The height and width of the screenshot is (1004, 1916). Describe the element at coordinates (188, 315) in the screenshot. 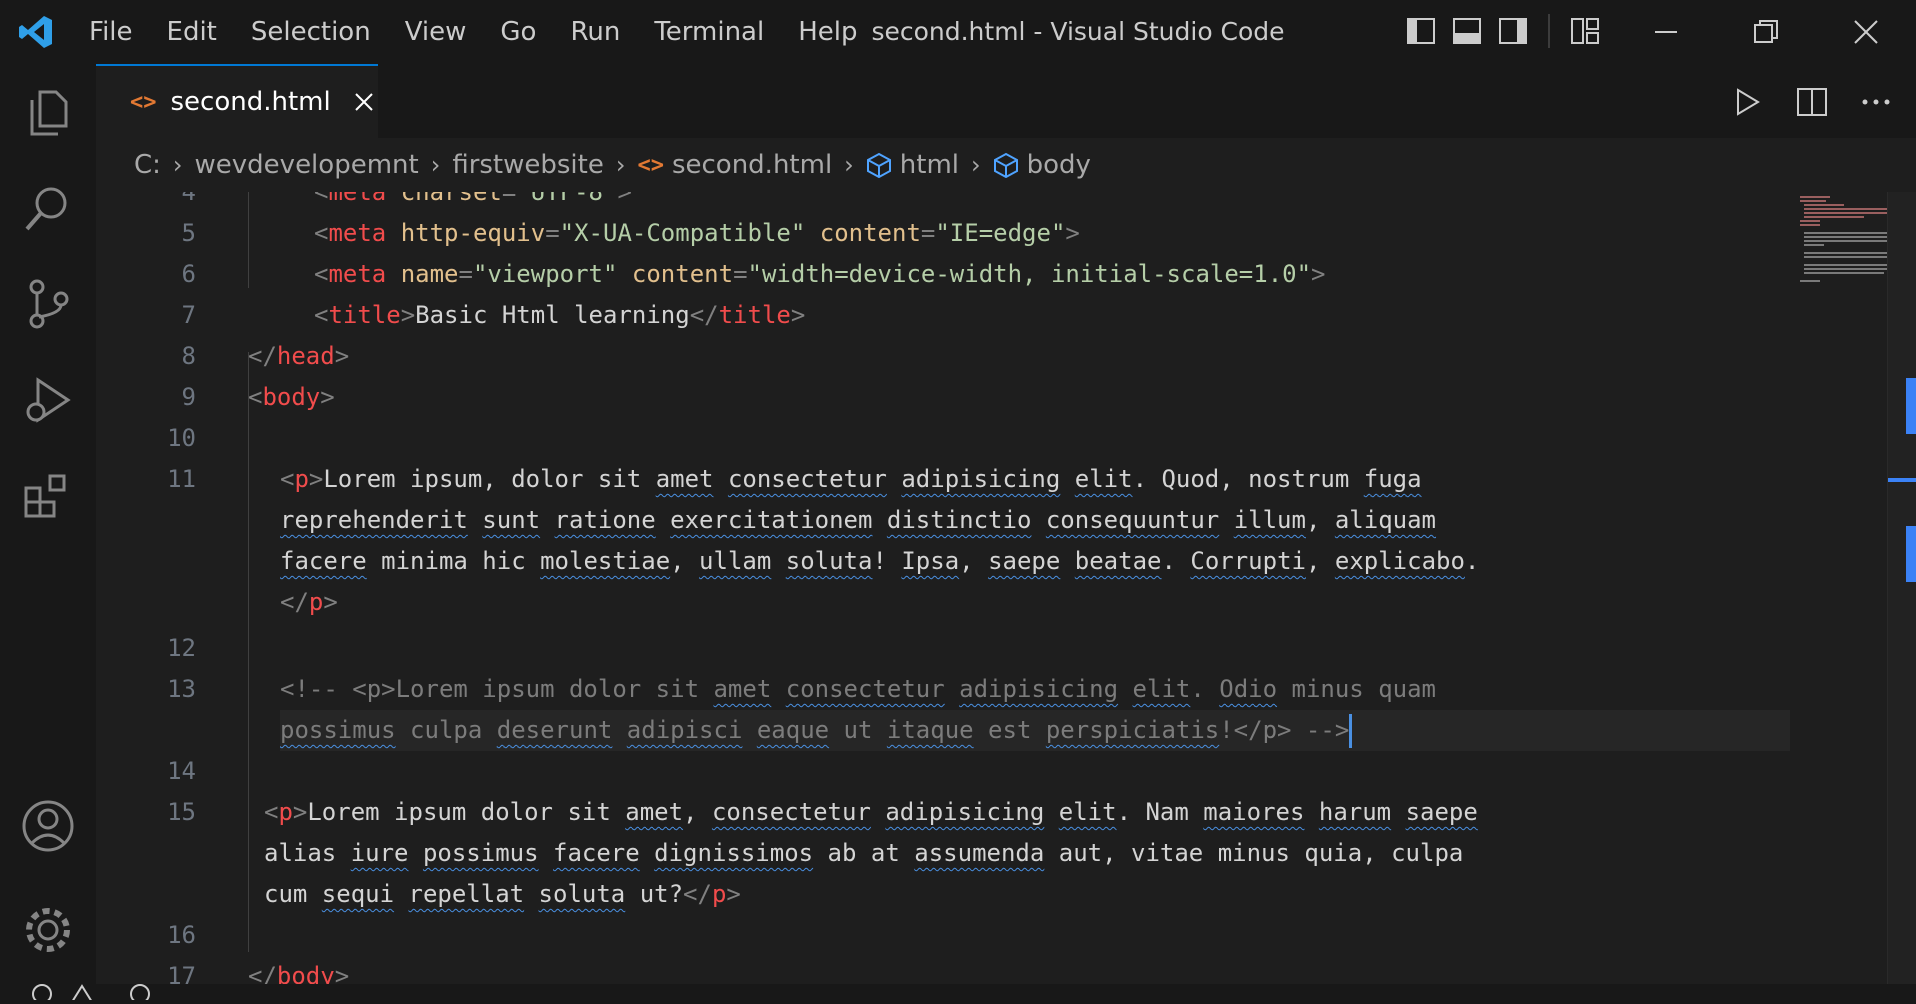

I see `line-number: 7` at that location.